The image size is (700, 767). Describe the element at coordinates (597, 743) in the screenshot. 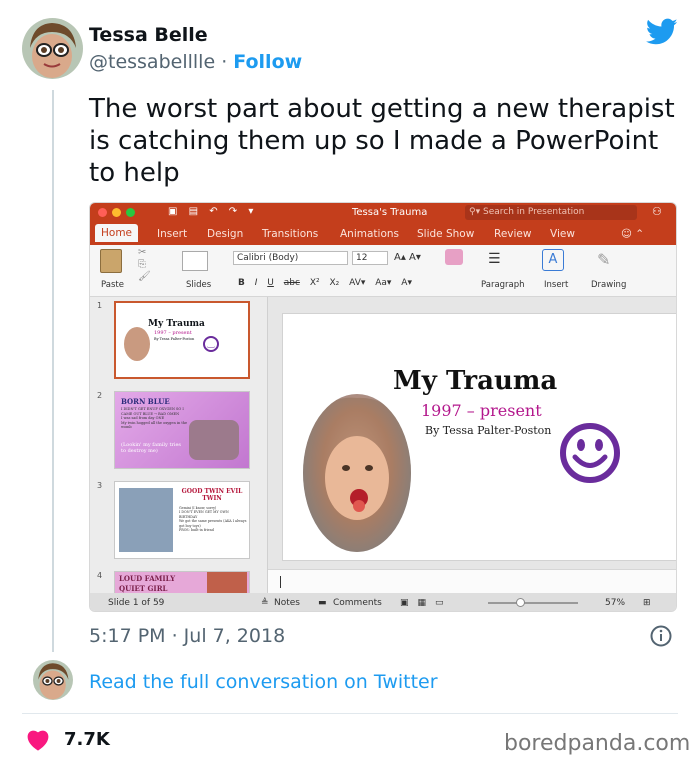

I see `watermark: boredpanda.com` at that location.